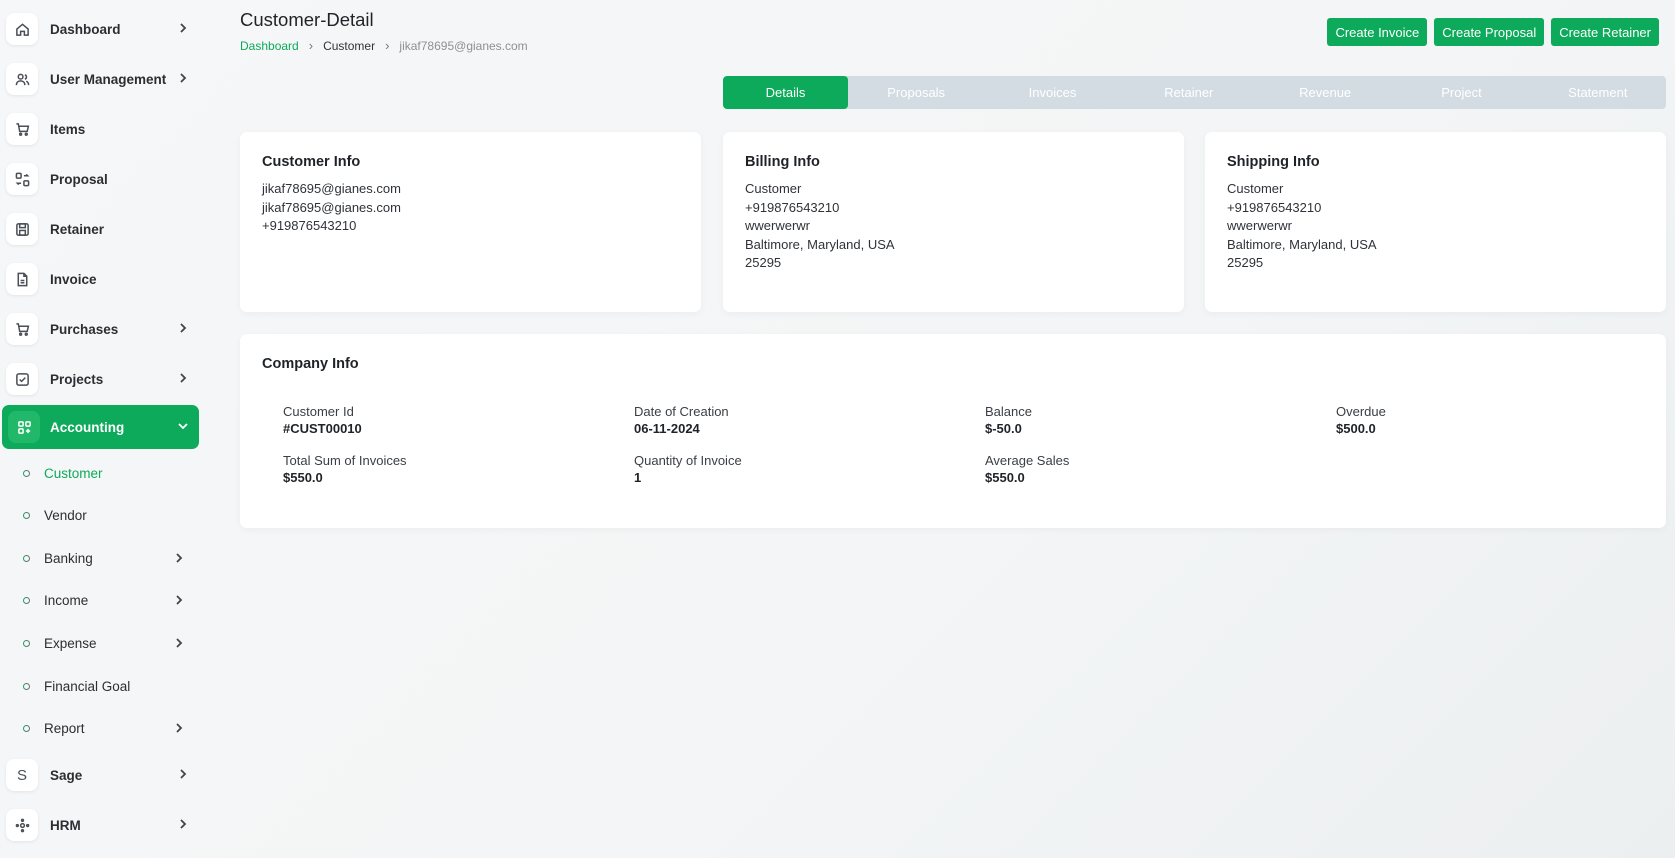  I want to click on tab-invoices: Invoices, so click(1052, 92).